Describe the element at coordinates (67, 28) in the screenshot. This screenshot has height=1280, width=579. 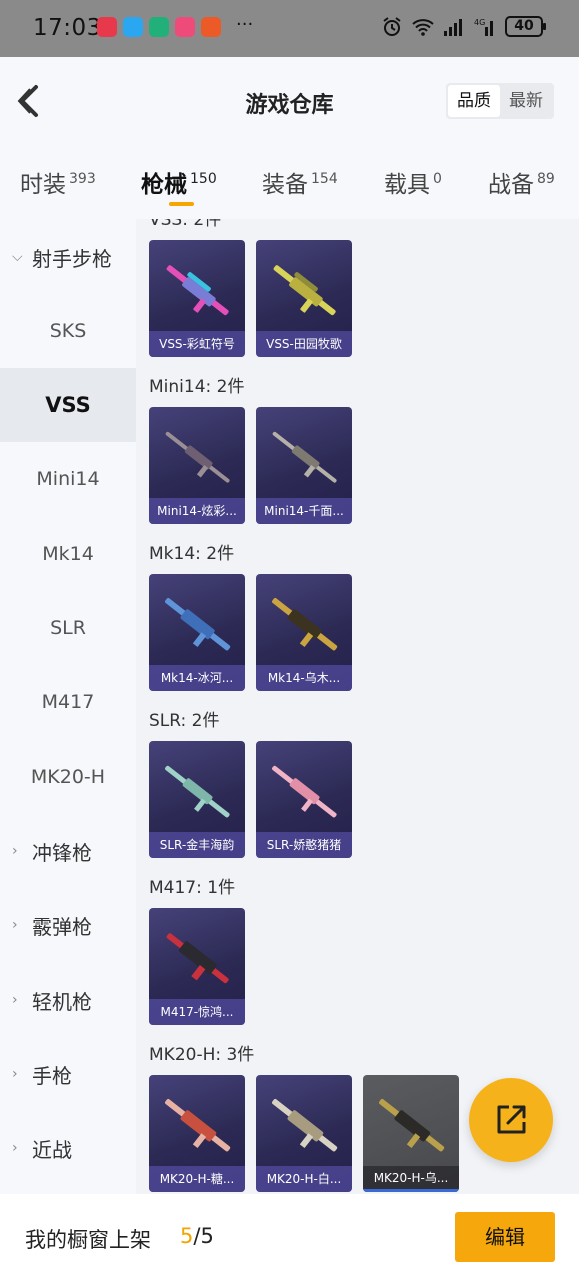
I see `status-time: 17:03` at that location.